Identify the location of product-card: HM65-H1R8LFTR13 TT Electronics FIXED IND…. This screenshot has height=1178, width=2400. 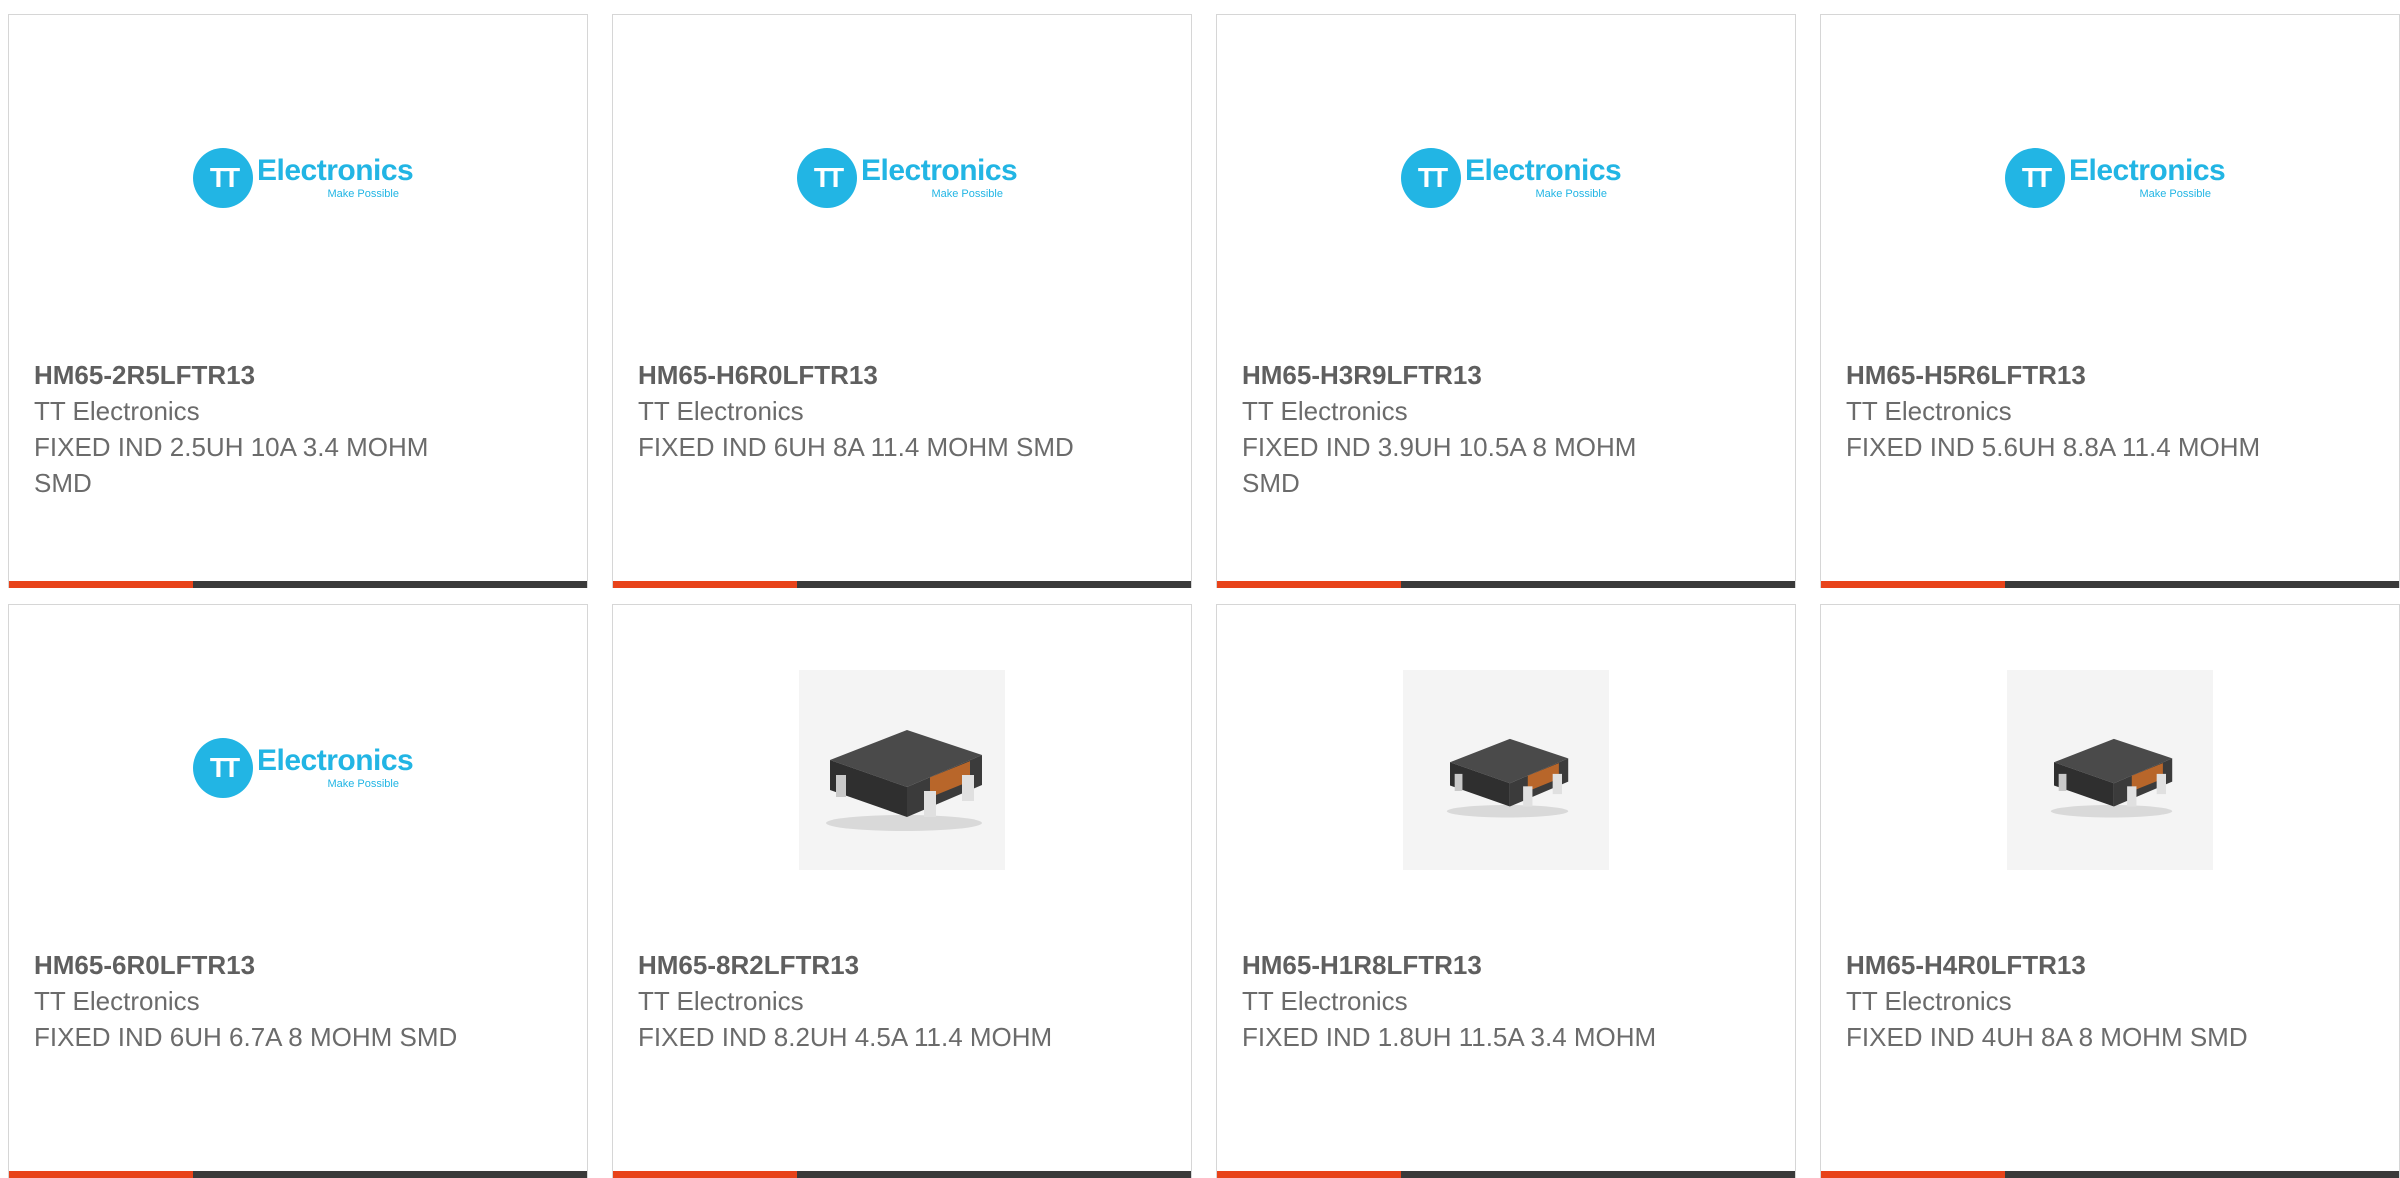
(1506, 891).